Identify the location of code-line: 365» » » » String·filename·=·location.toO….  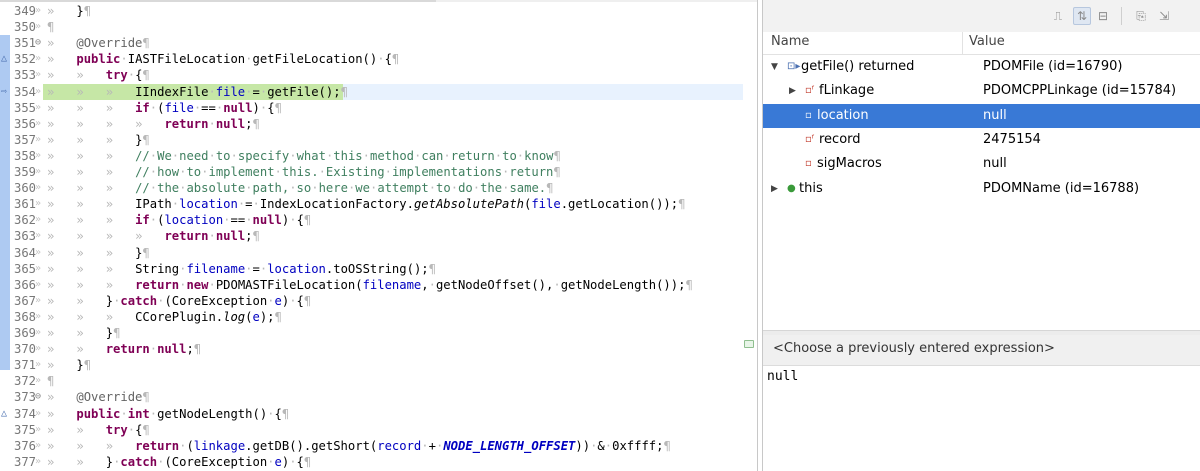
(378, 269).